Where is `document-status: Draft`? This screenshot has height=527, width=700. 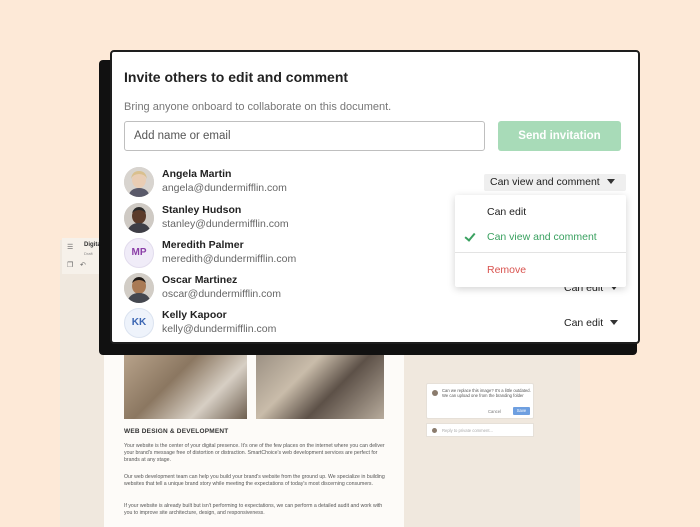
document-status: Draft is located at coordinates (88, 253).